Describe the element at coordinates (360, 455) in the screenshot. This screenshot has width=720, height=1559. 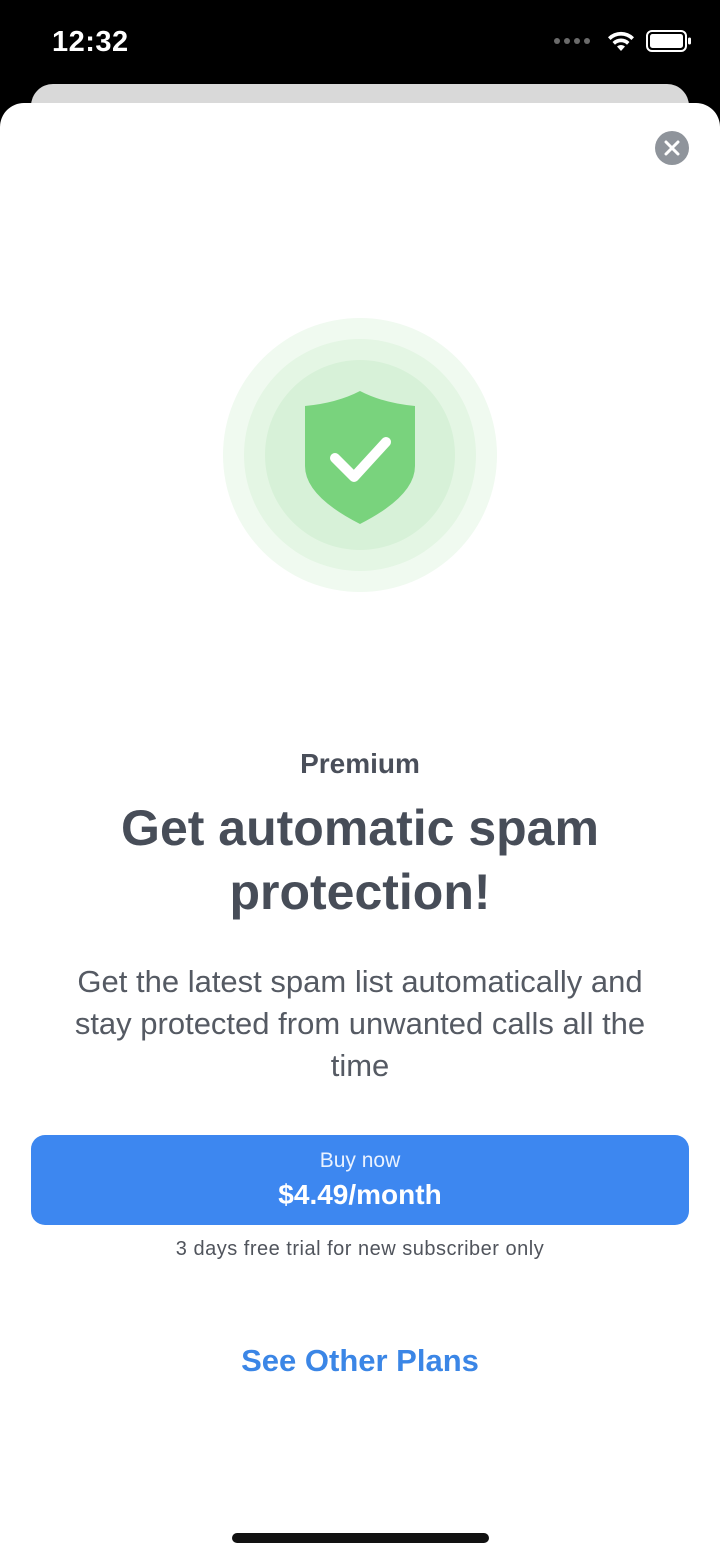
I see `shield-check-icon` at that location.